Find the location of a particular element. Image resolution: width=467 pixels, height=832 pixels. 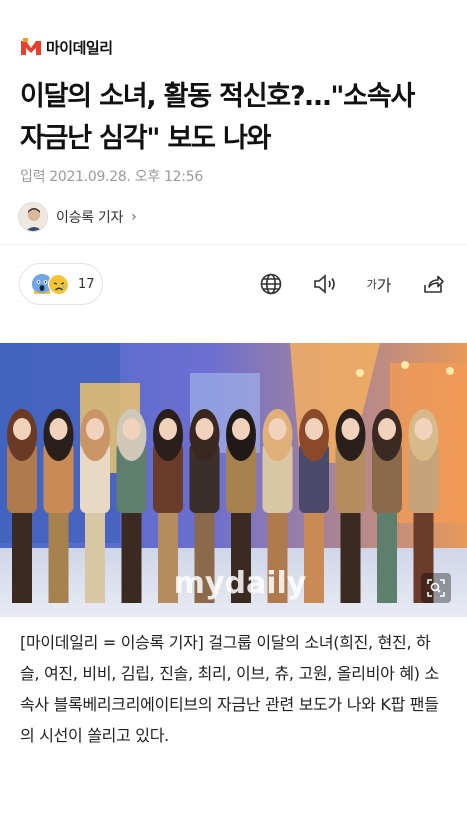

reporter-link: 이승록 기자 › is located at coordinates (77, 217).